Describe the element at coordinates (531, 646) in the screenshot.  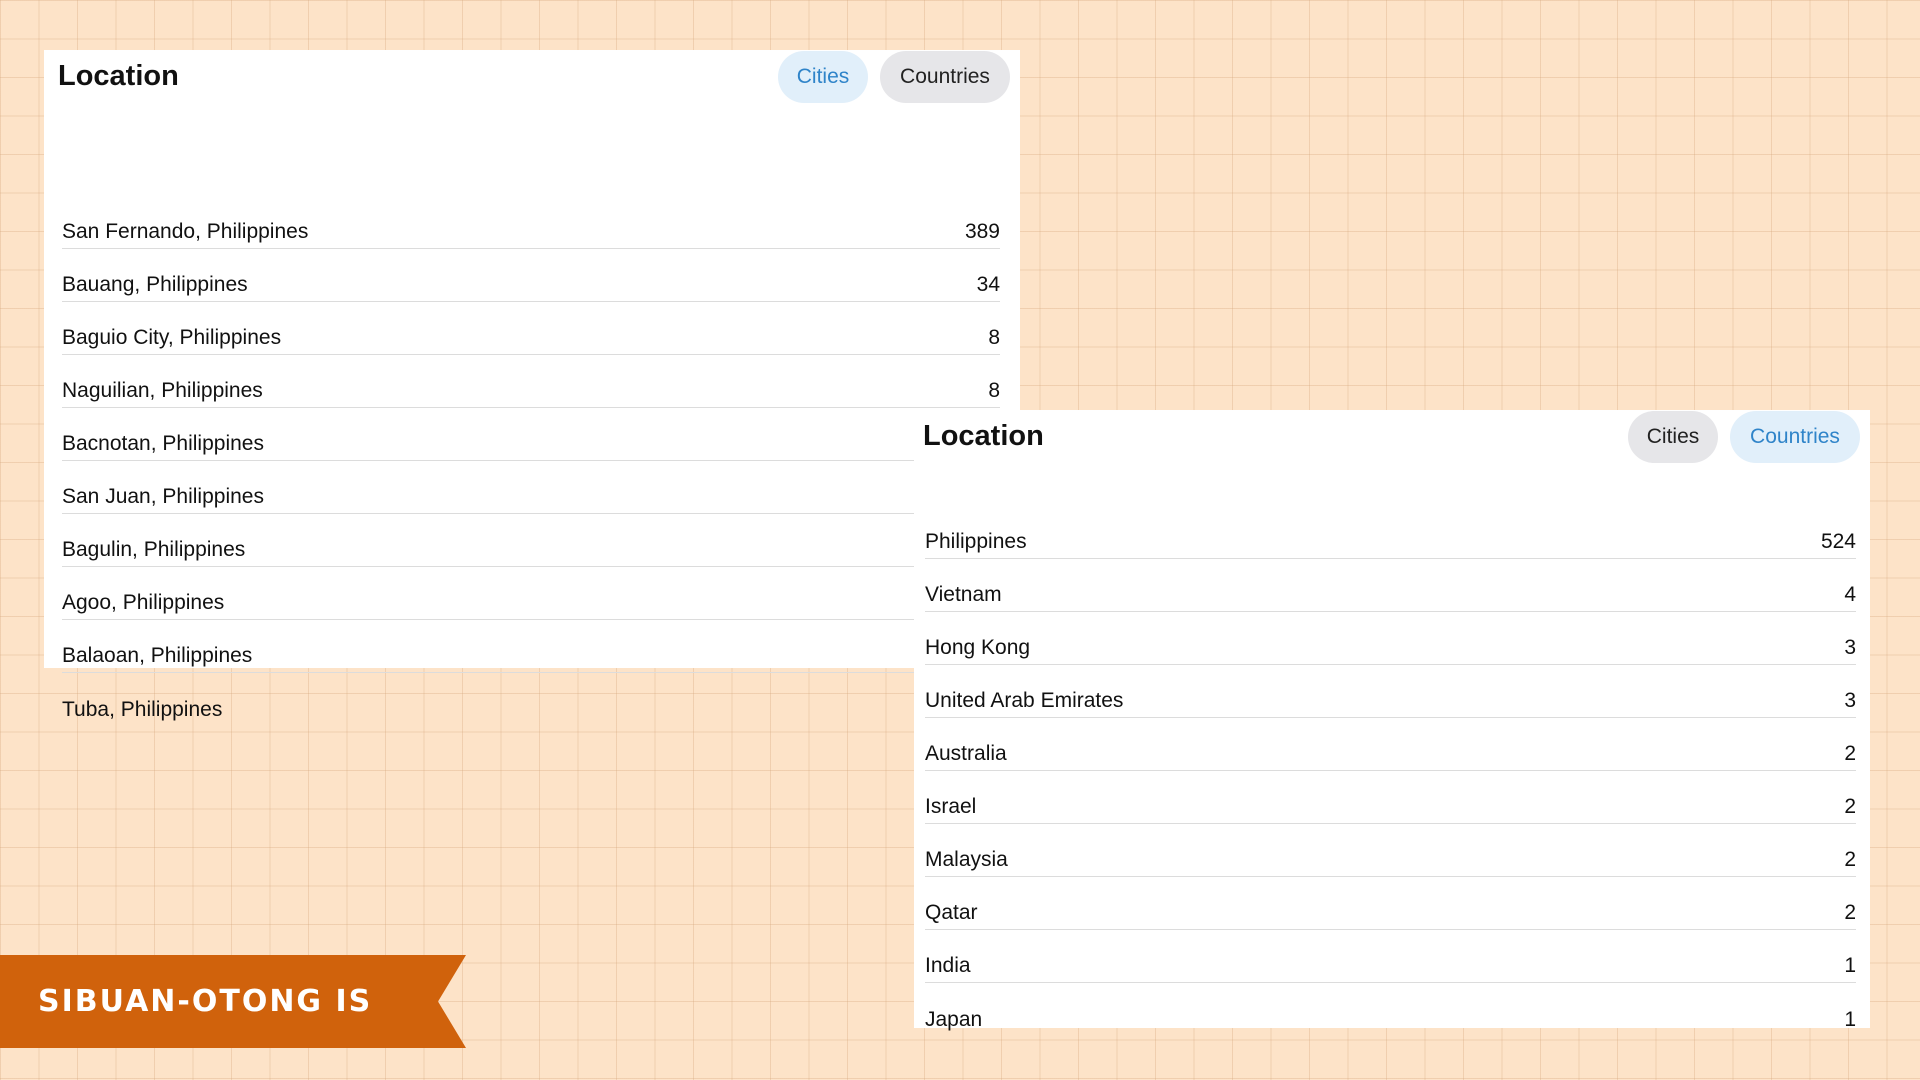
I see `list-item: Balaoan, Philippines` at that location.